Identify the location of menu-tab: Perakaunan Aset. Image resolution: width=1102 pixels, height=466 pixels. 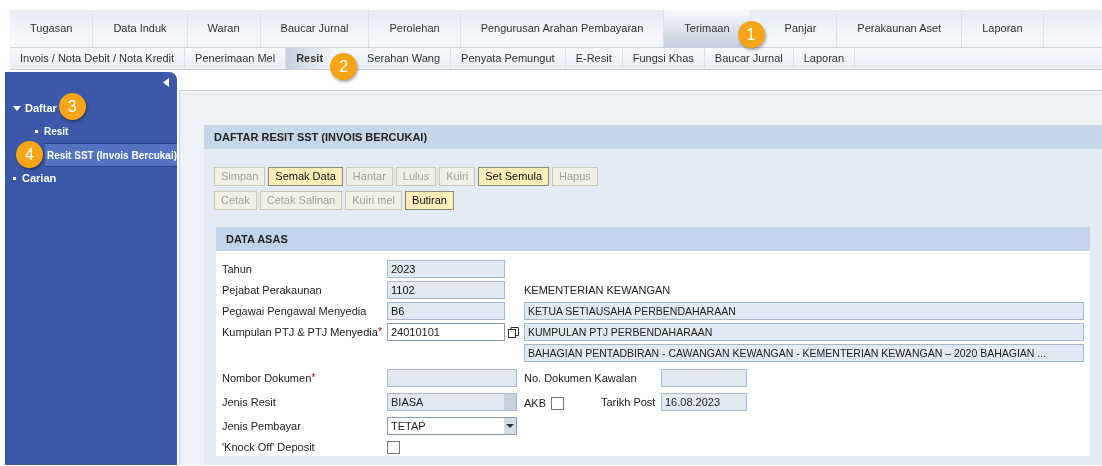
(900, 28).